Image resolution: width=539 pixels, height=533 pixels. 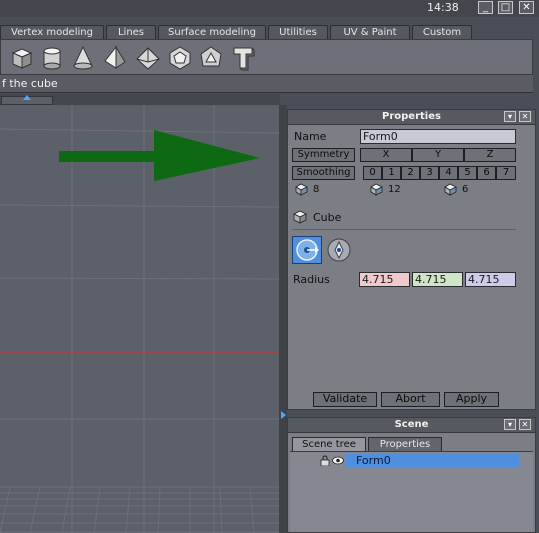 I want to click on status-hint: f the cube, so click(x=266, y=84).